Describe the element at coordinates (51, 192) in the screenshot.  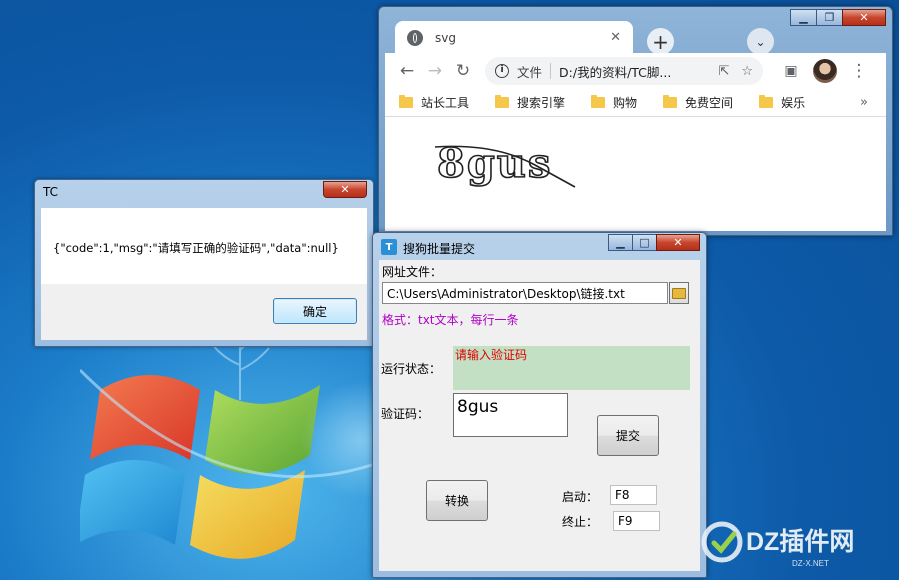
I see `dialog-title: TC` at that location.